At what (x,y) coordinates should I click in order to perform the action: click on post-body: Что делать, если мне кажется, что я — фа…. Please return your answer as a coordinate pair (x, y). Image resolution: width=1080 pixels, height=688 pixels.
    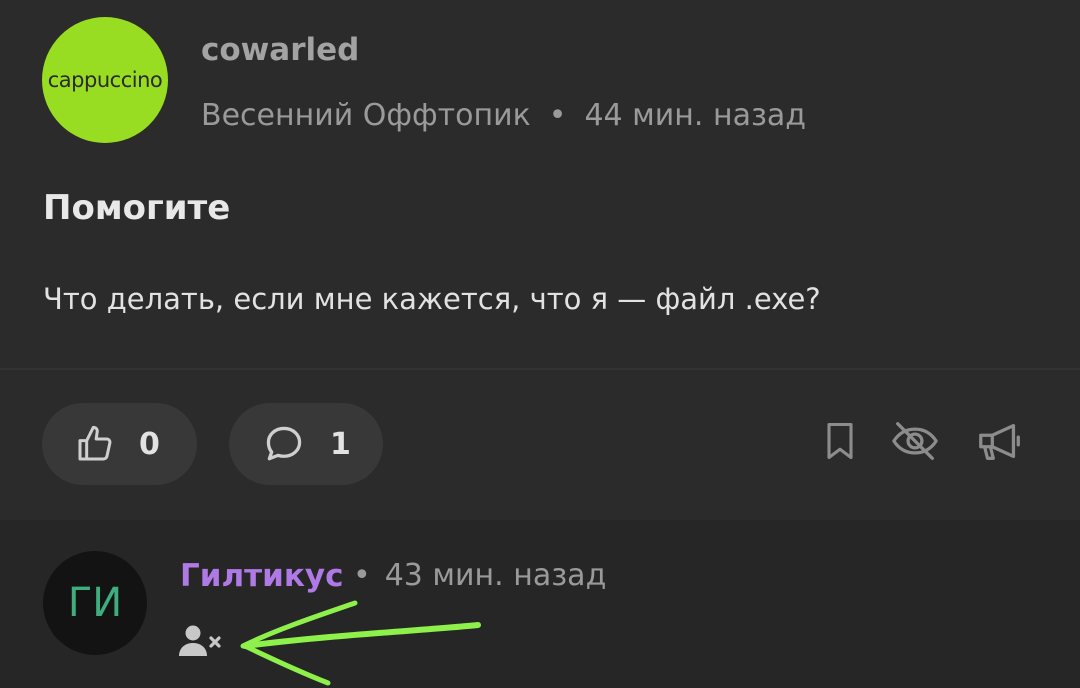
    Looking at the image, I should click on (432, 299).